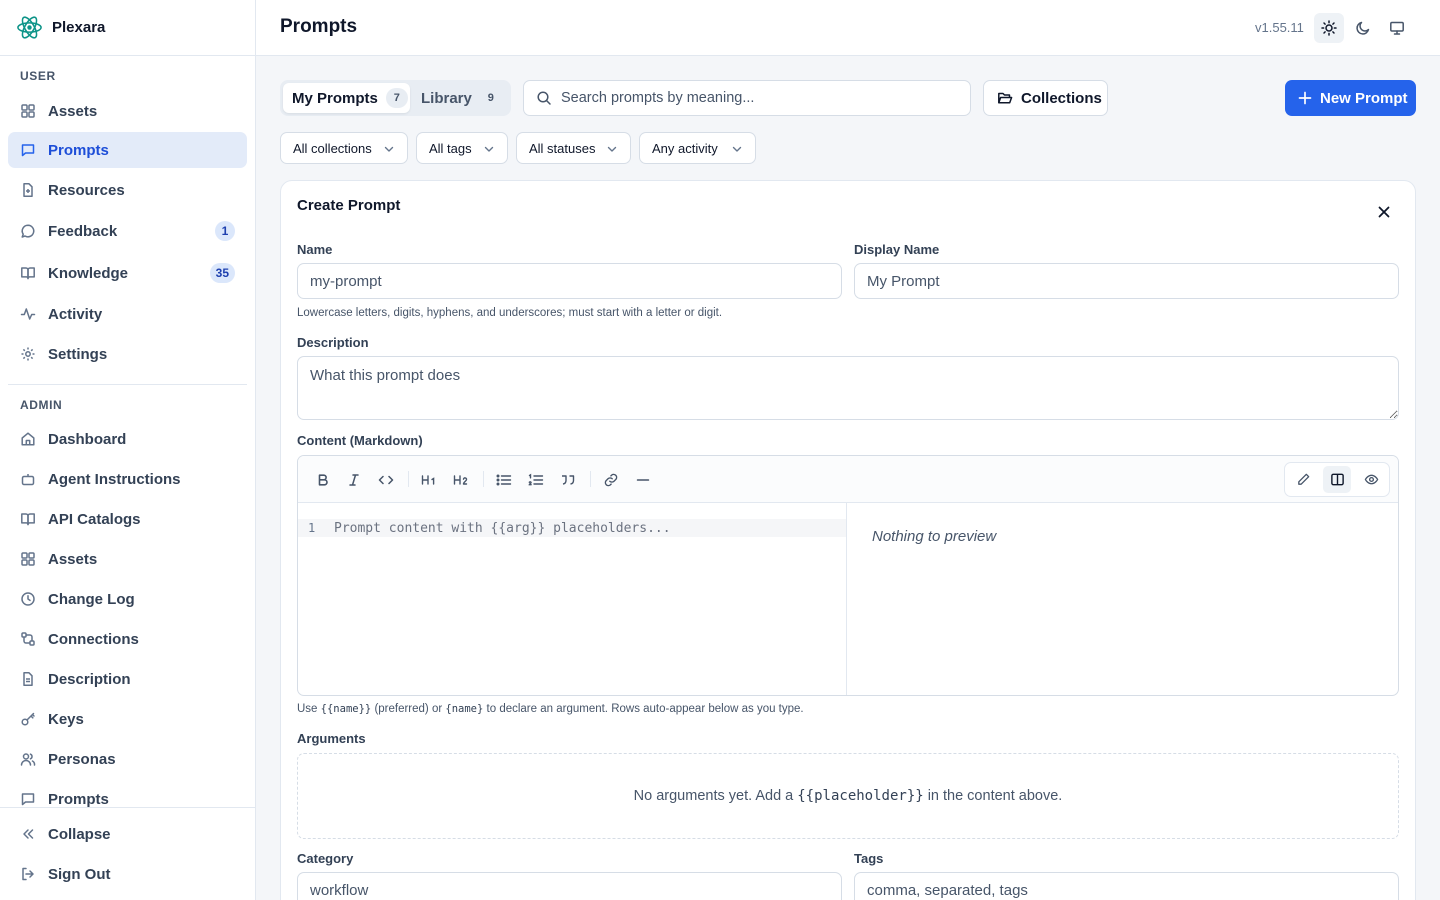 Image resolution: width=1440 pixels, height=900 pixels. Describe the element at coordinates (127, 111) in the screenshot. I see `sidebar-item-assets: Assets` at that location.